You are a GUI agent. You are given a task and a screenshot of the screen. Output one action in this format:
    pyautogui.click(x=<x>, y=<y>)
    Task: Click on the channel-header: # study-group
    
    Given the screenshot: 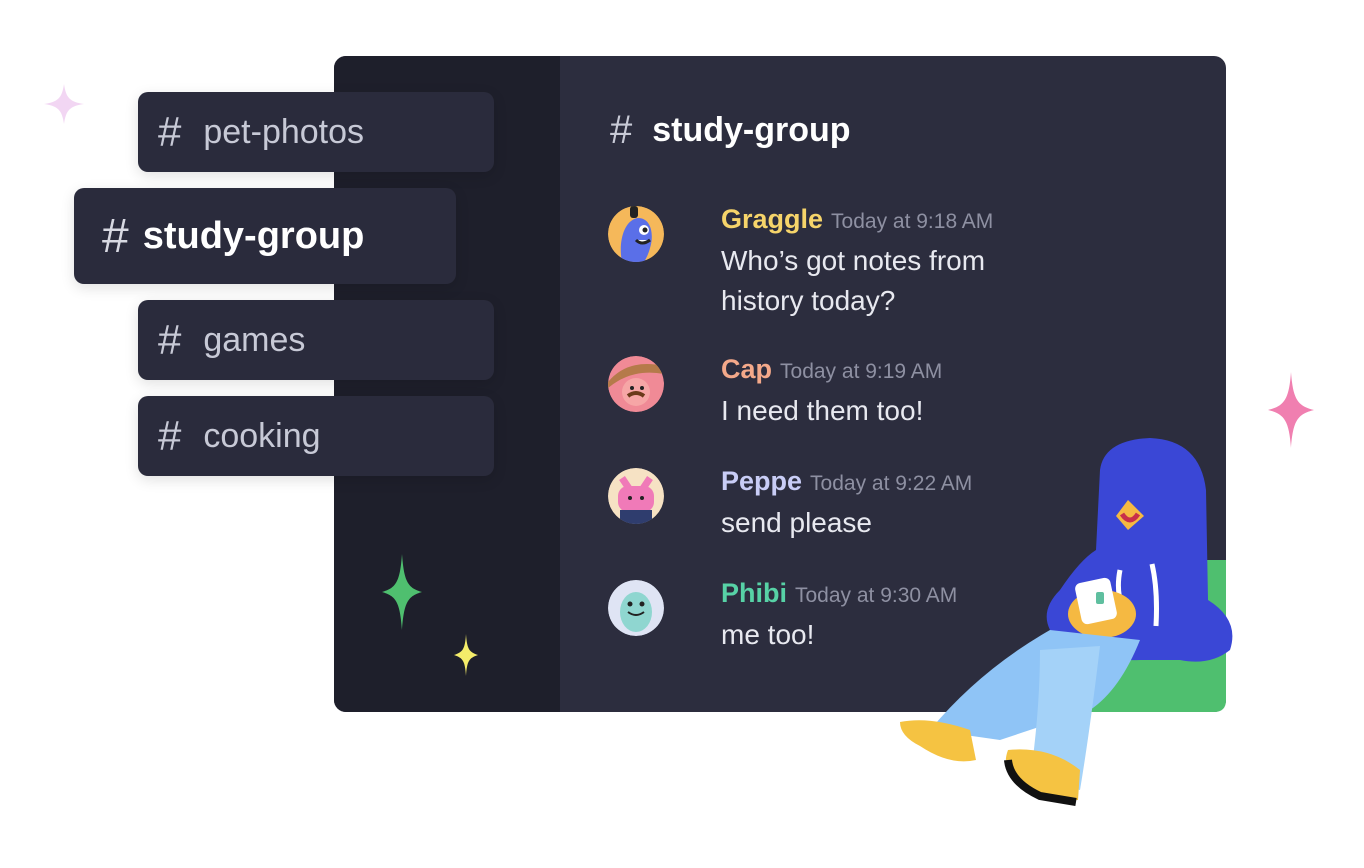 What is the action you would take?
    pyautogui.click(x=730, y=130)
    